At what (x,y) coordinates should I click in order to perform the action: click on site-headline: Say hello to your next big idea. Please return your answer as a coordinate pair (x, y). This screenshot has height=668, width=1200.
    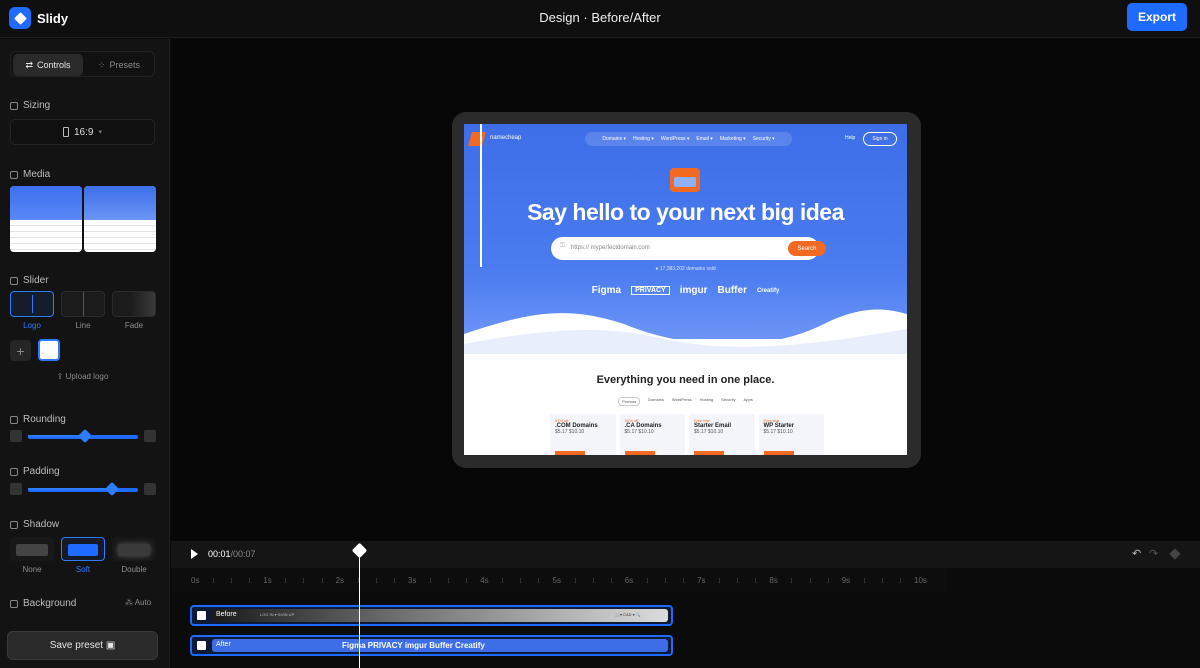
    Looking at the image, I should click on (685, 212).